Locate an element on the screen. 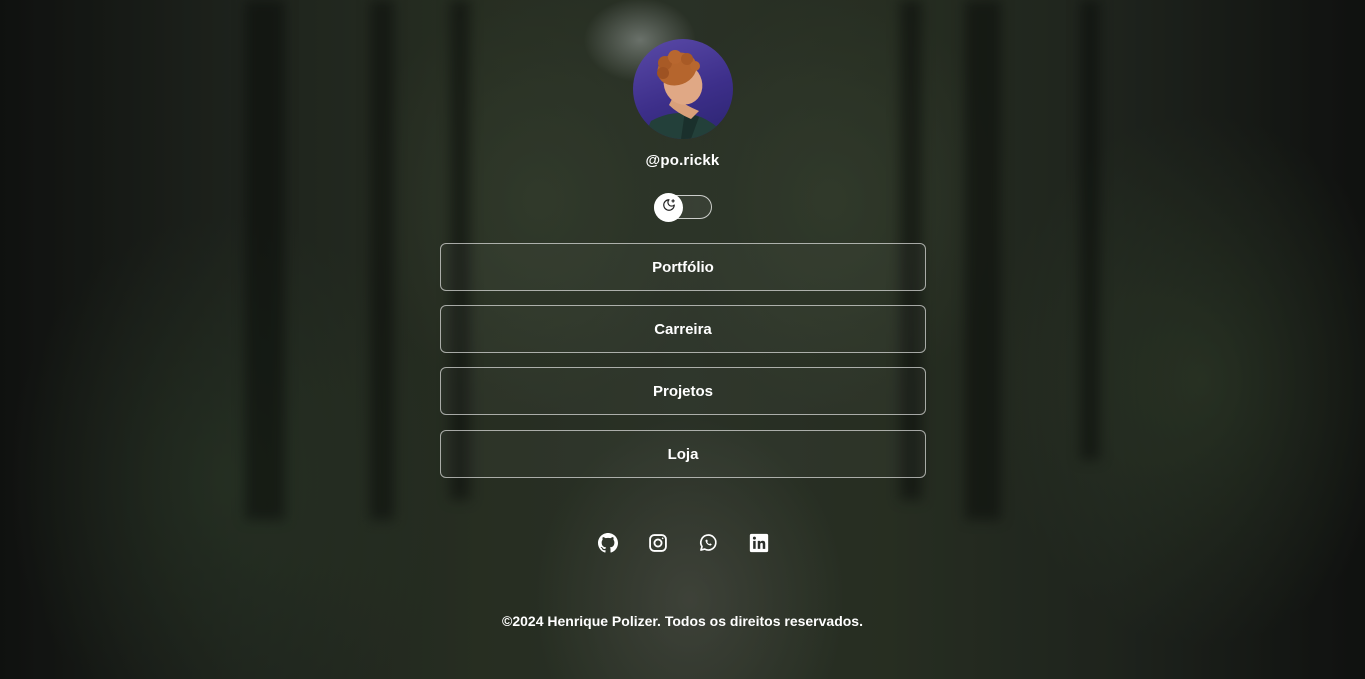 Image resolution: width=1365 pixels, height=679 pixels. linkedin-icon is located at coordinates (759, 545).